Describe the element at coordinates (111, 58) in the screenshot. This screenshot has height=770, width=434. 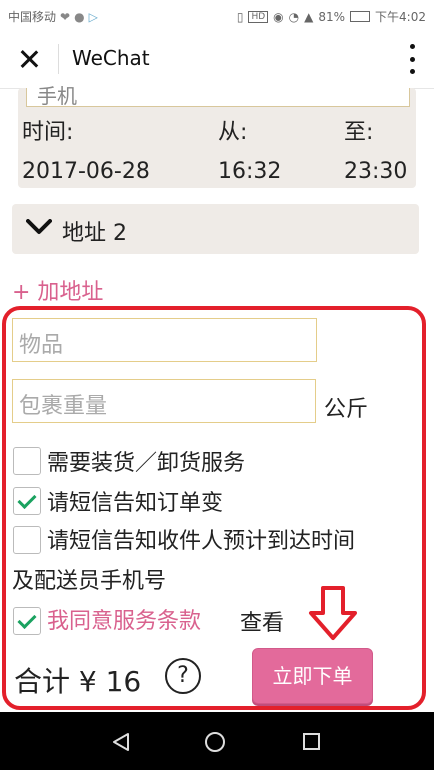
I see `page-title: WeChat` at that location.